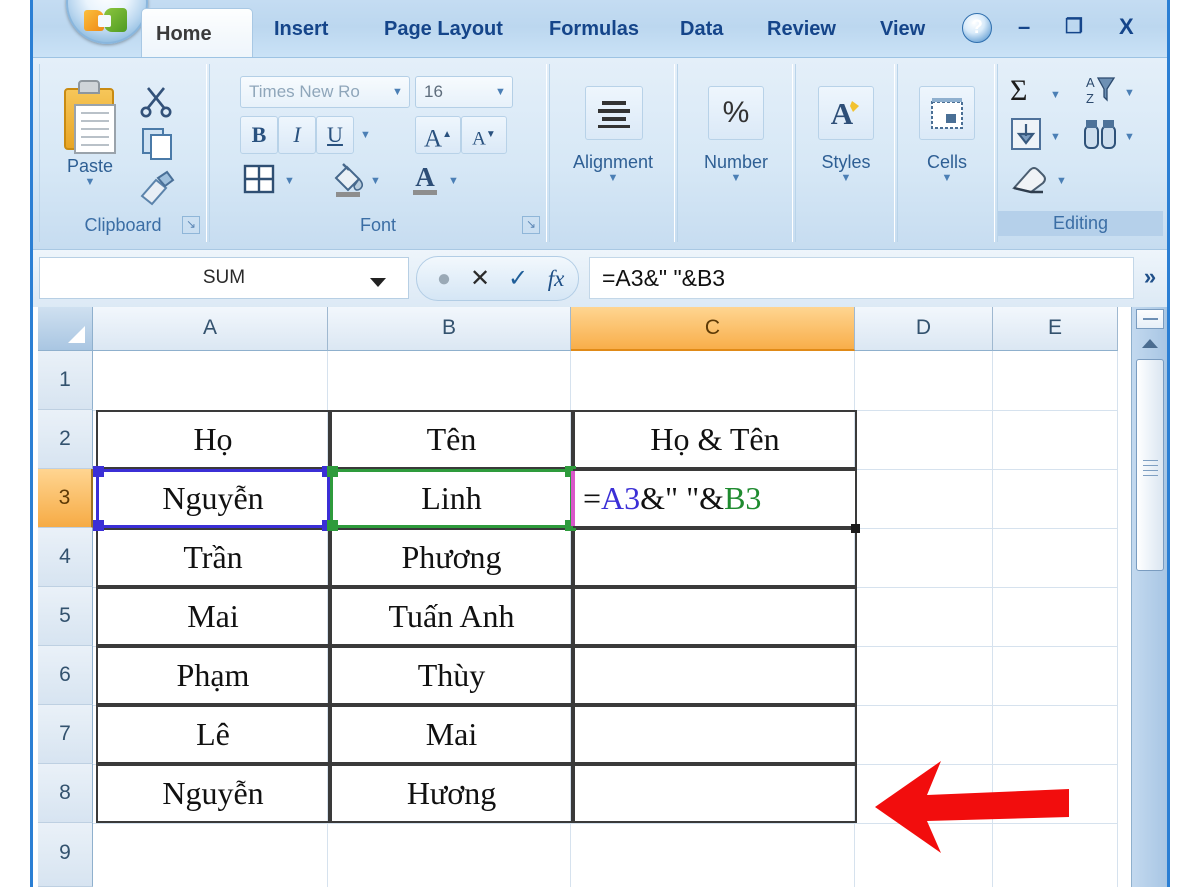 Image resolution: width=1200 pixels, height=887 pixels. What do you see at coordinates (259, 179) in the screenshot?
I see `borders-icon` at bounding box center [259, 179].